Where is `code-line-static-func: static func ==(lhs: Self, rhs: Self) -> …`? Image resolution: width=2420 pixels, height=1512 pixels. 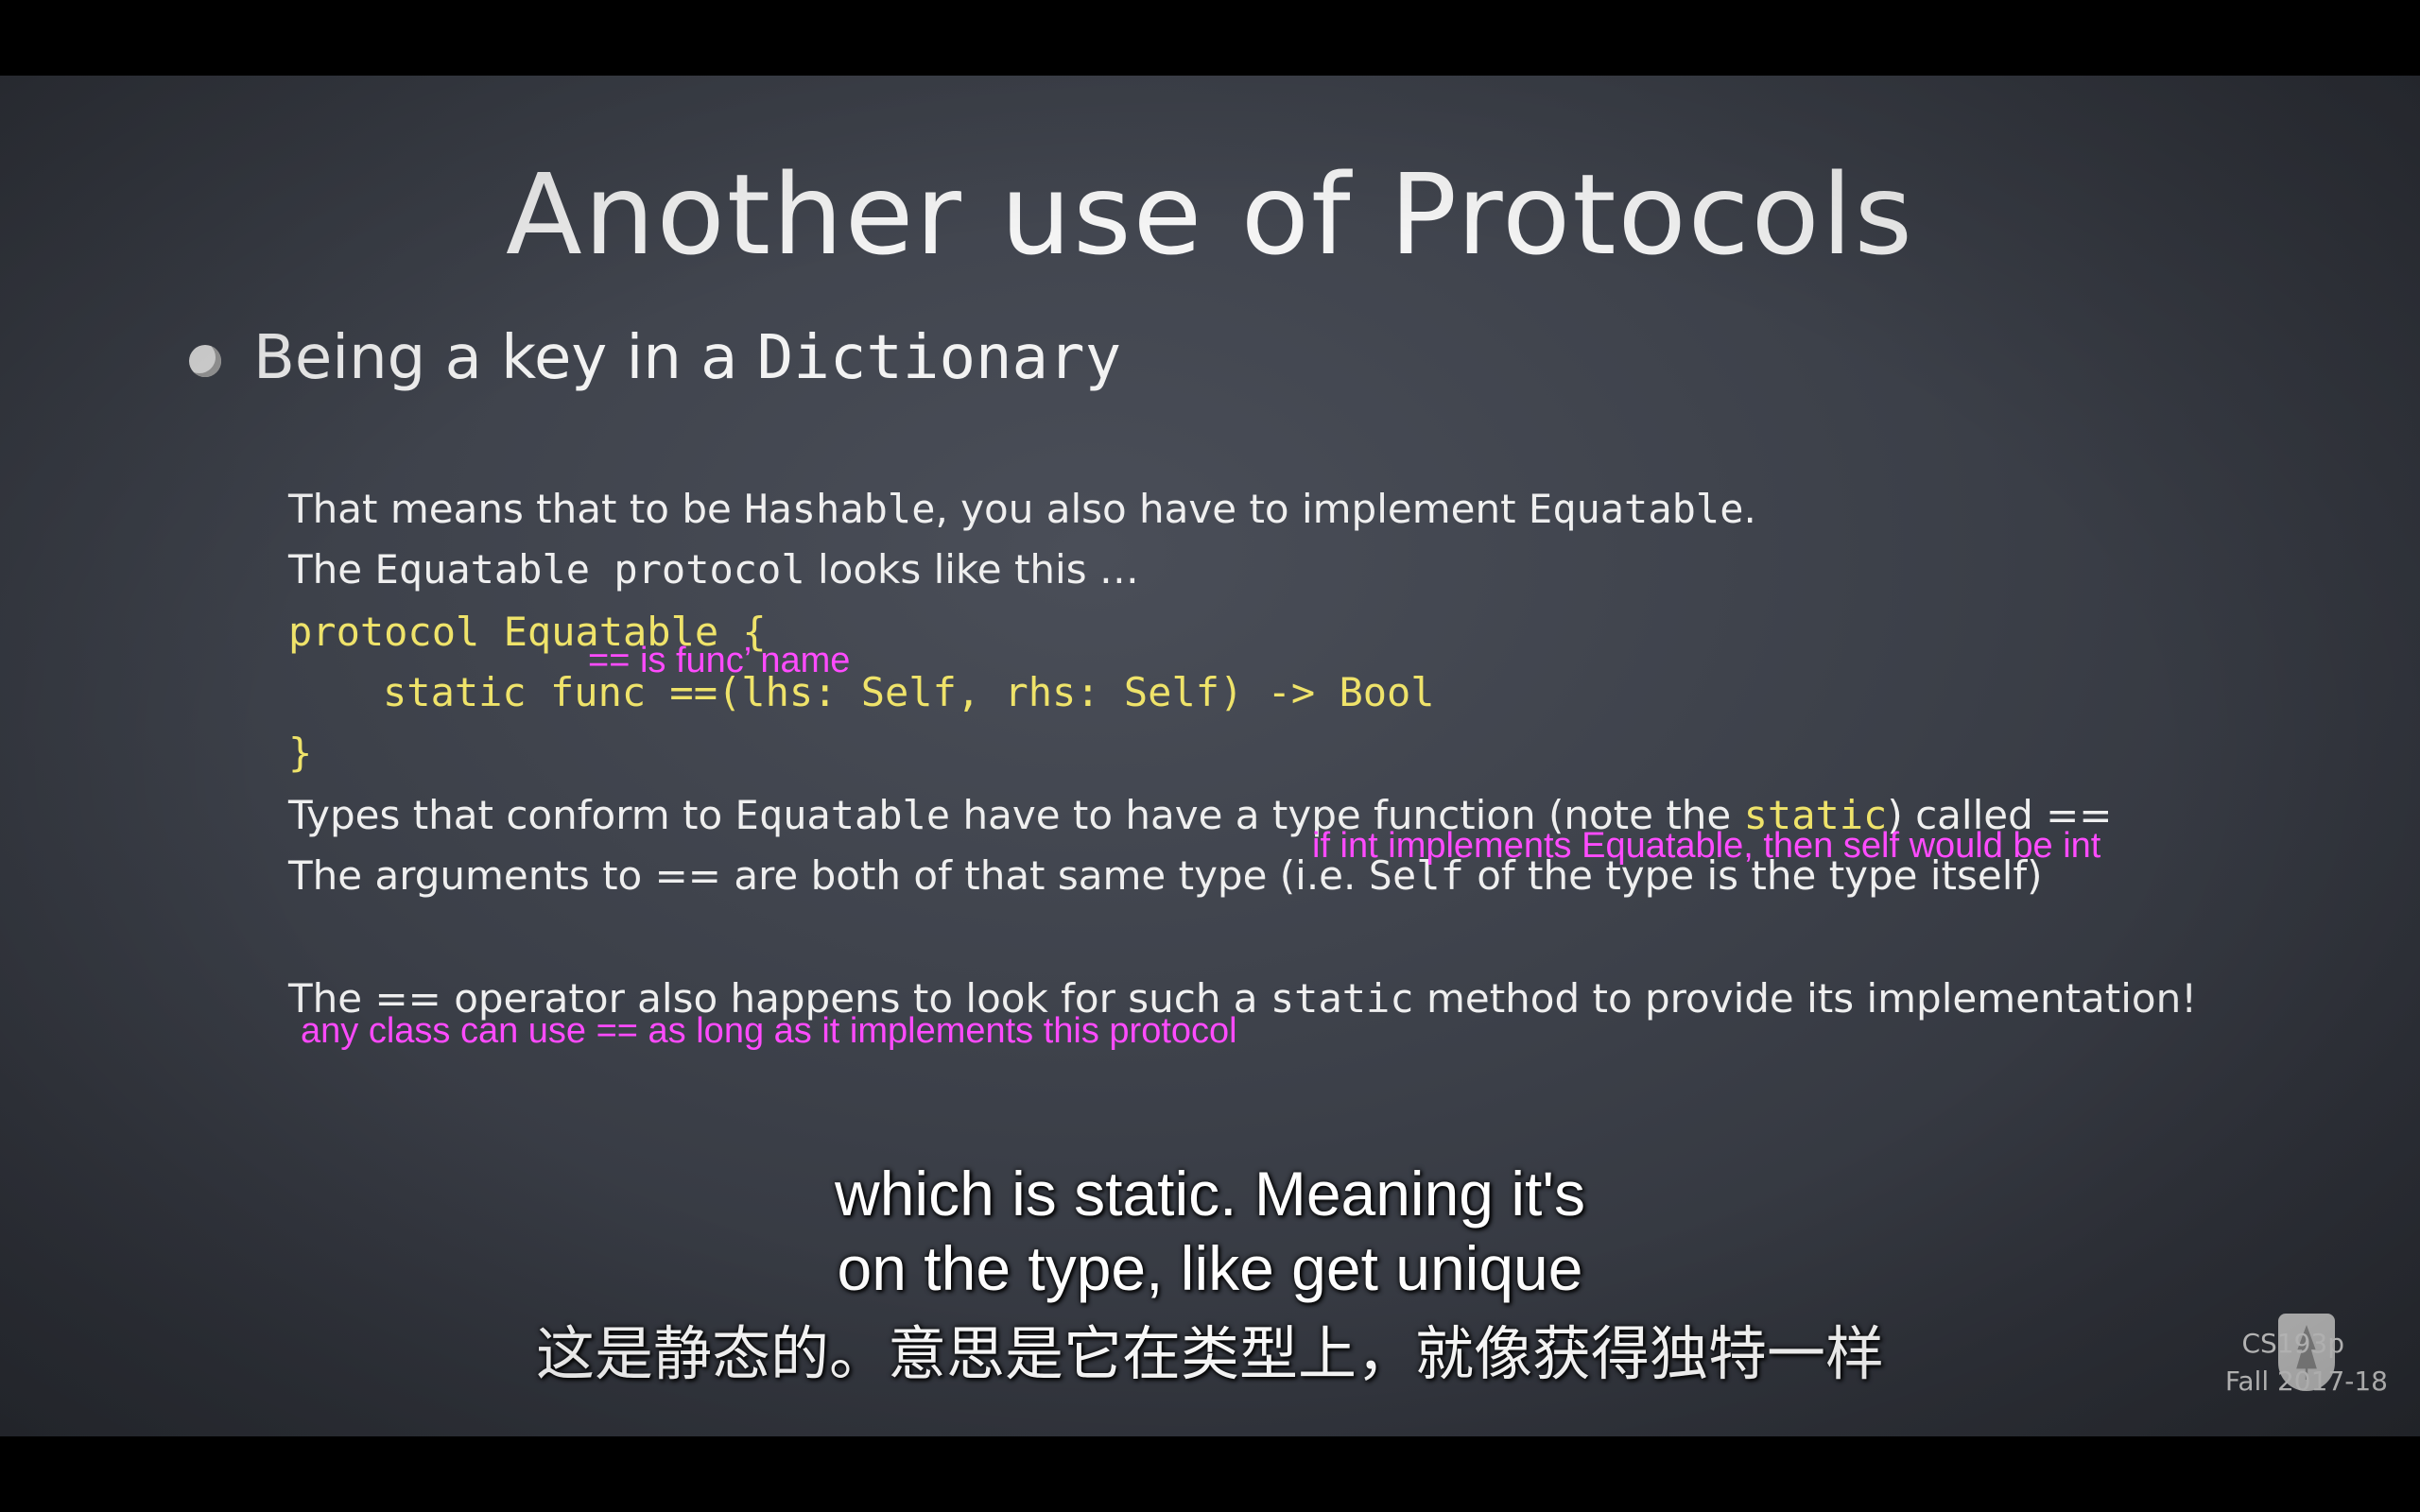
code-line-static-func: static func ==(lhs: Self, rhs: Self) -> … is located at coordinates (909, 692).